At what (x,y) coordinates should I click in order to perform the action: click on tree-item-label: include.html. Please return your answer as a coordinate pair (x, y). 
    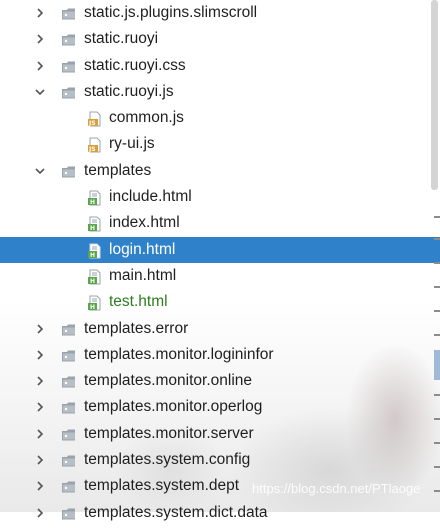
    Looking at the image, I should click on (150, 197).